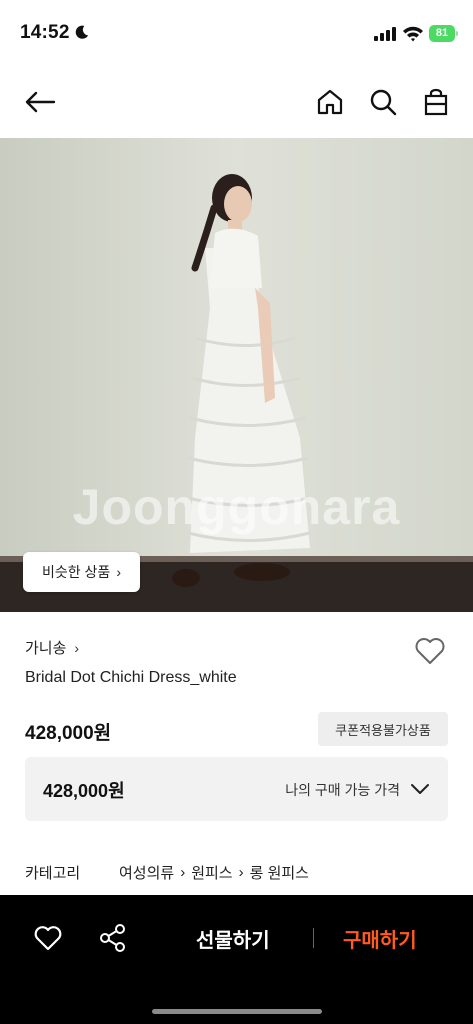 This screenshot has width=473, height=1024. Describe the element at coordinates (236, 507) in the screenshot. I see `watermark-text: Joonggonara` at that location.